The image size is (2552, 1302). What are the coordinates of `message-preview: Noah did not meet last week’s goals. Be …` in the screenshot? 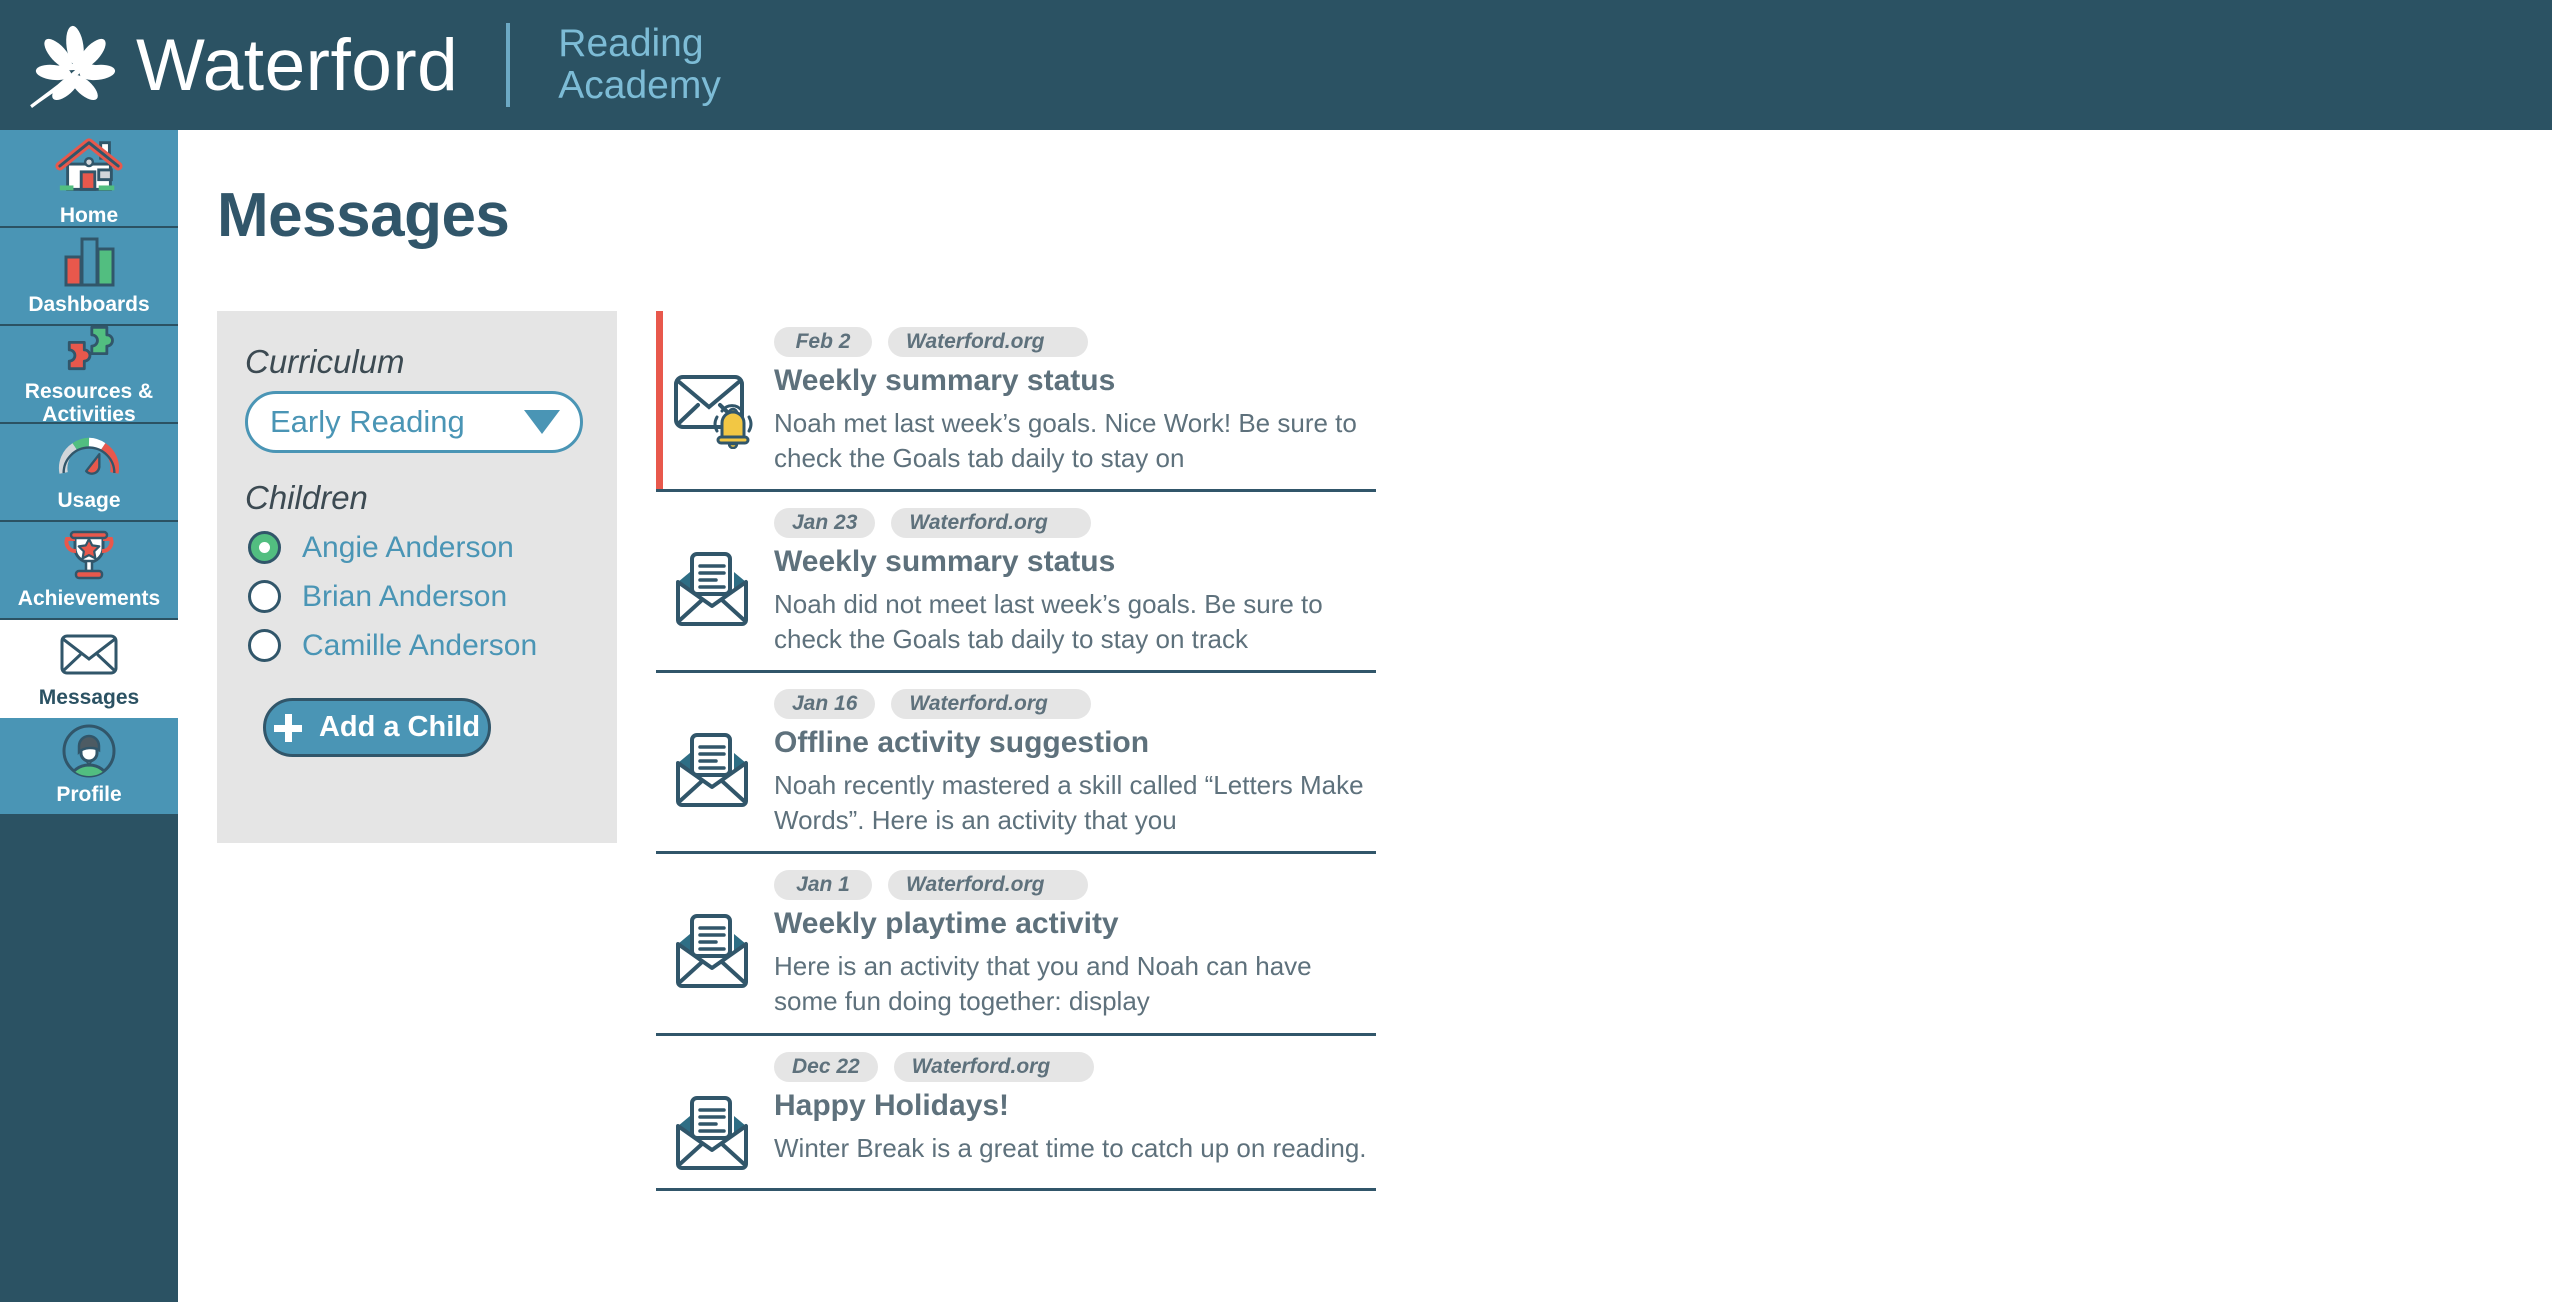 It's located at (1048, 621).